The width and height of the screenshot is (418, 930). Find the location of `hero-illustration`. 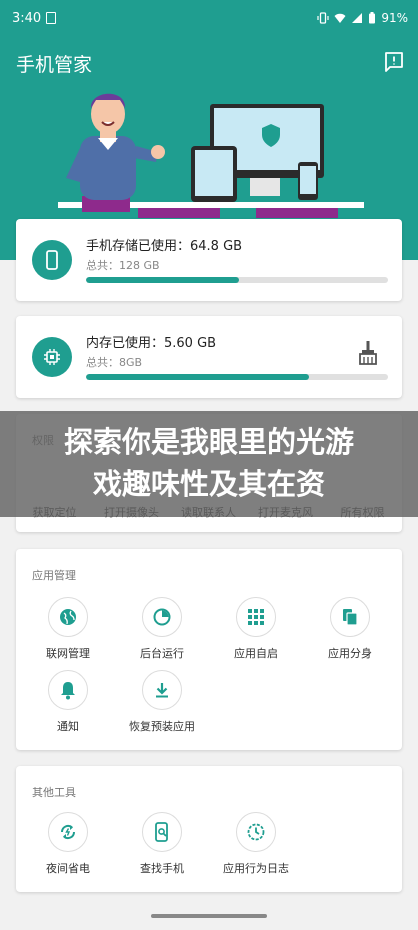

hero-illustration is located at coordinates (211, 155).